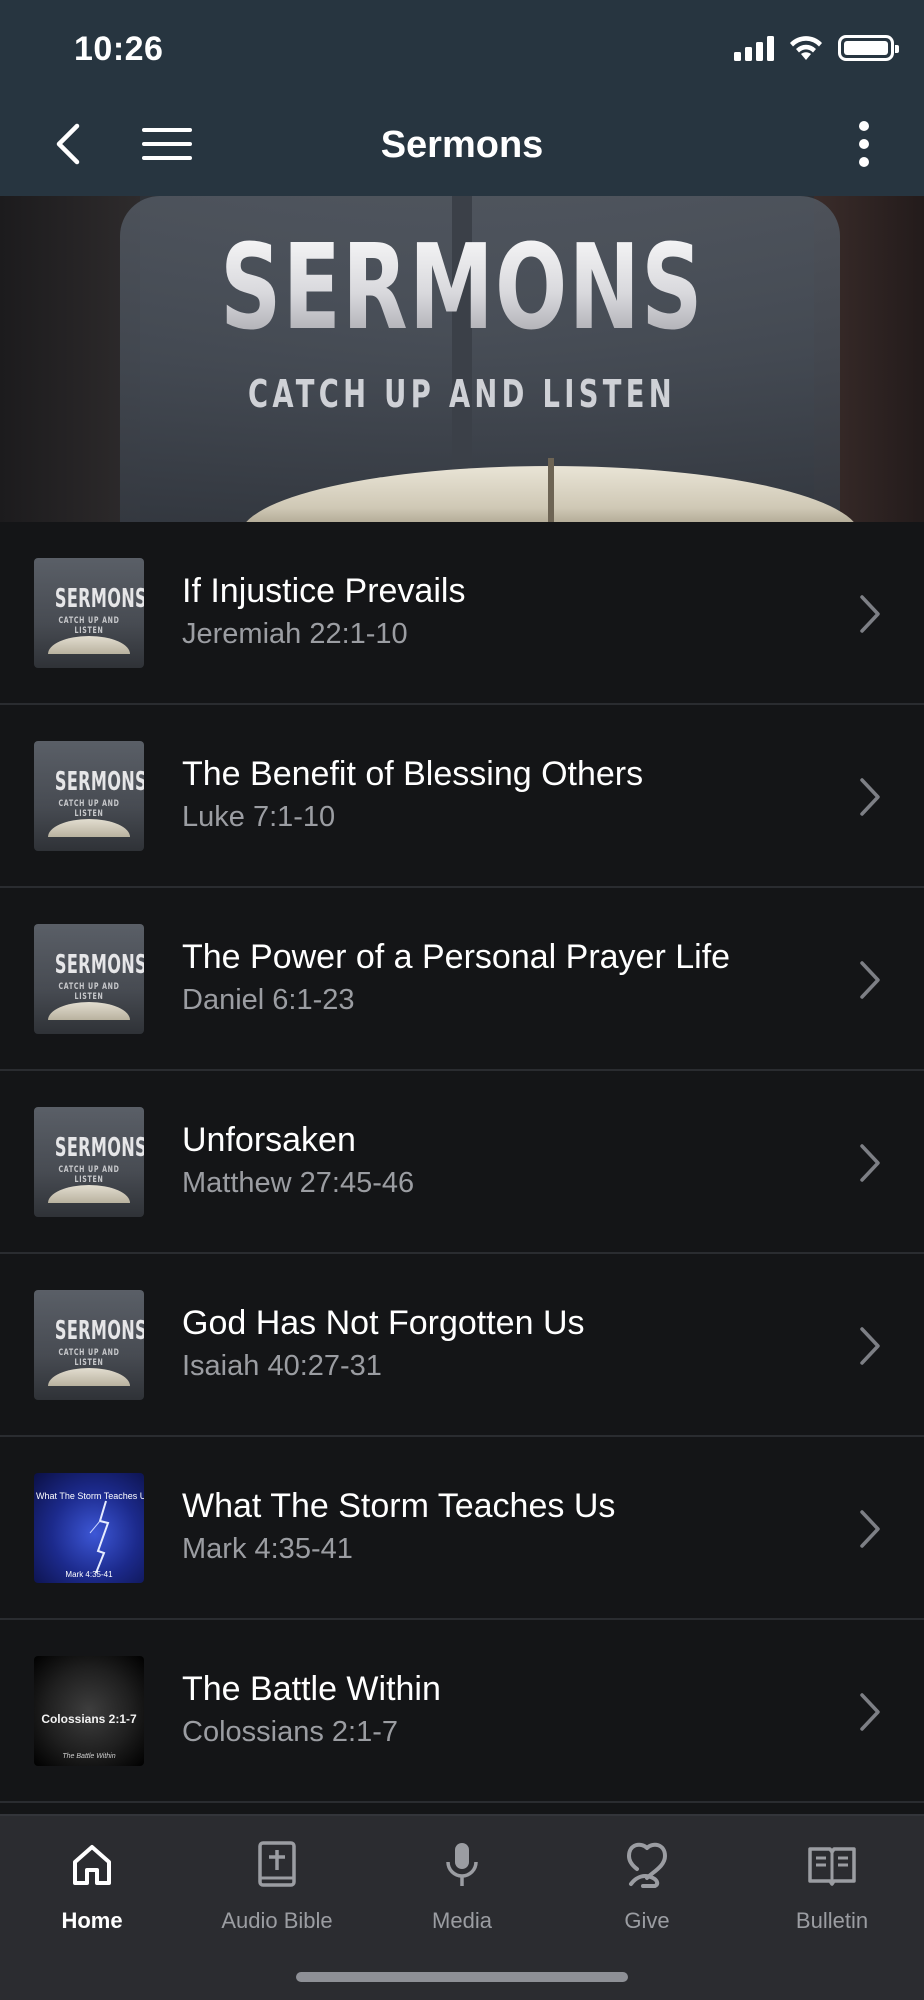  What do you see at coordinates (462, 394) in the screenshot?
I see `hero-subtitle: CATCH UP AND LISTEN` at bounding box center [462, 394].